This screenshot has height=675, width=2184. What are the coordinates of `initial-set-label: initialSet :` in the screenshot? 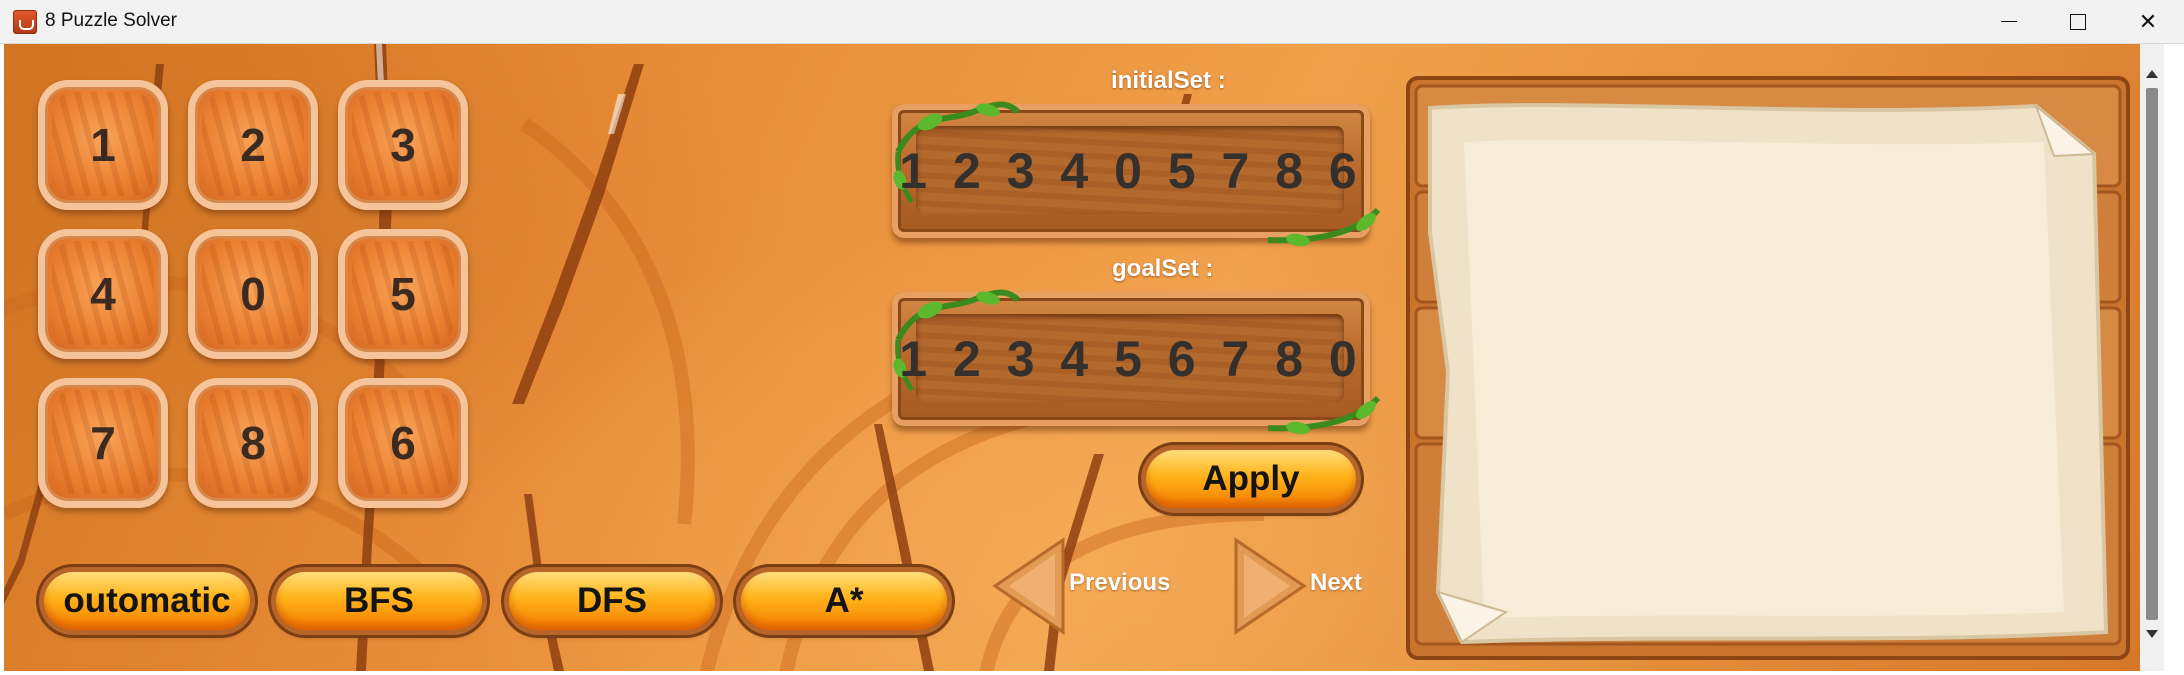 It's located at (1168, 80).